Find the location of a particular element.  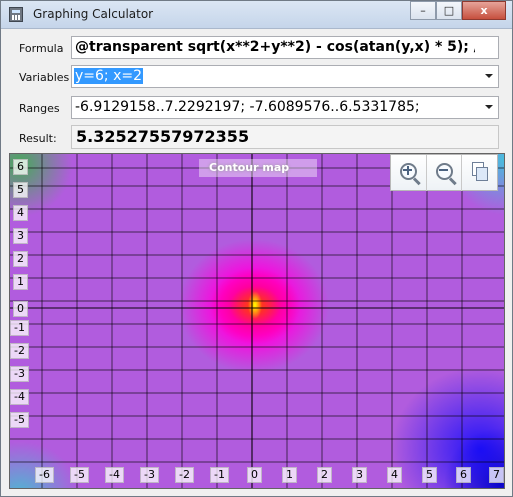

plus-icon is located at coordinates (407, 170).